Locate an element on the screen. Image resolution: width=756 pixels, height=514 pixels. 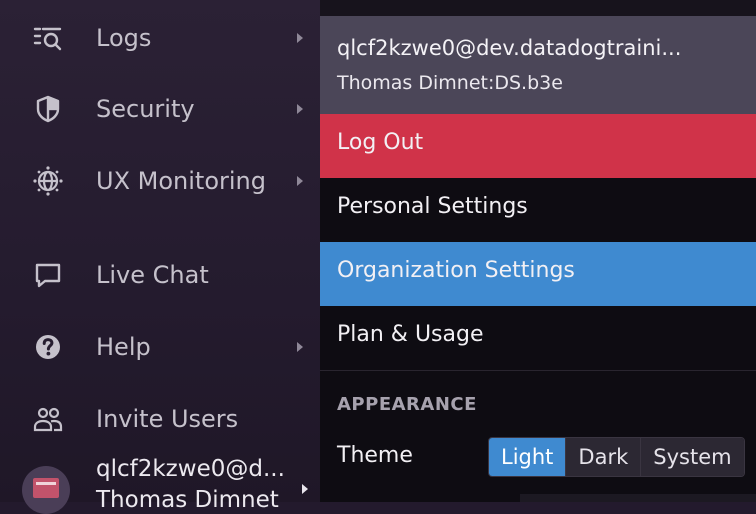
account-org: Thomas Dimnet:DS.b3e is located at coordinates (450, 83).